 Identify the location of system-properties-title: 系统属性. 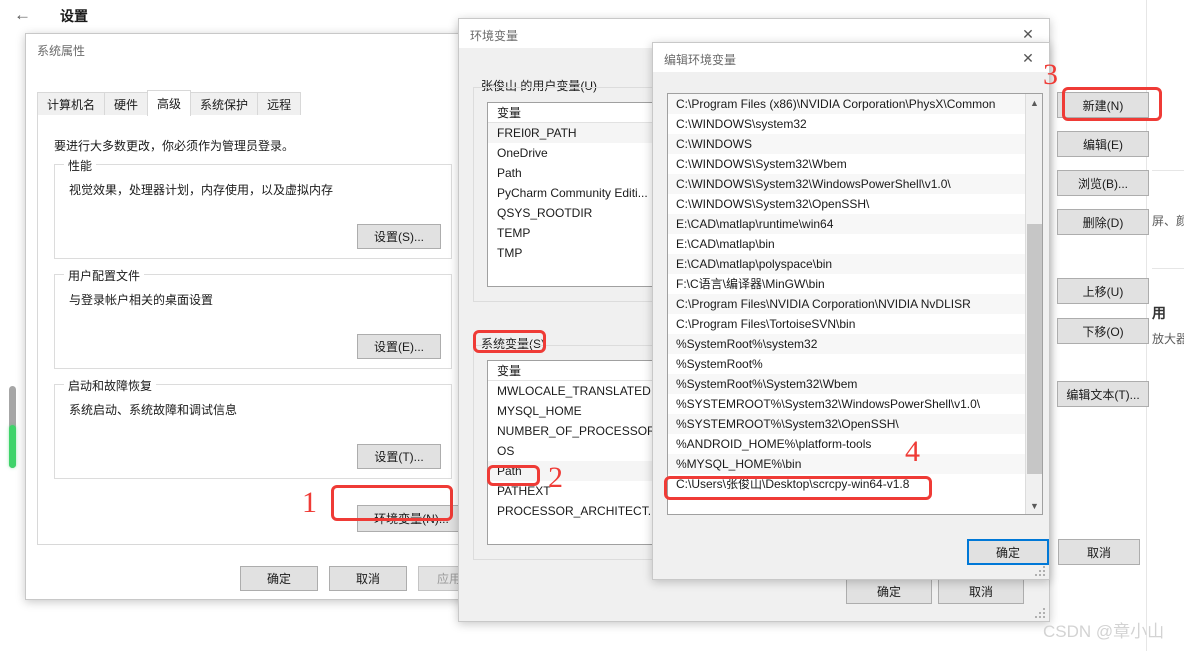
(61, 51).